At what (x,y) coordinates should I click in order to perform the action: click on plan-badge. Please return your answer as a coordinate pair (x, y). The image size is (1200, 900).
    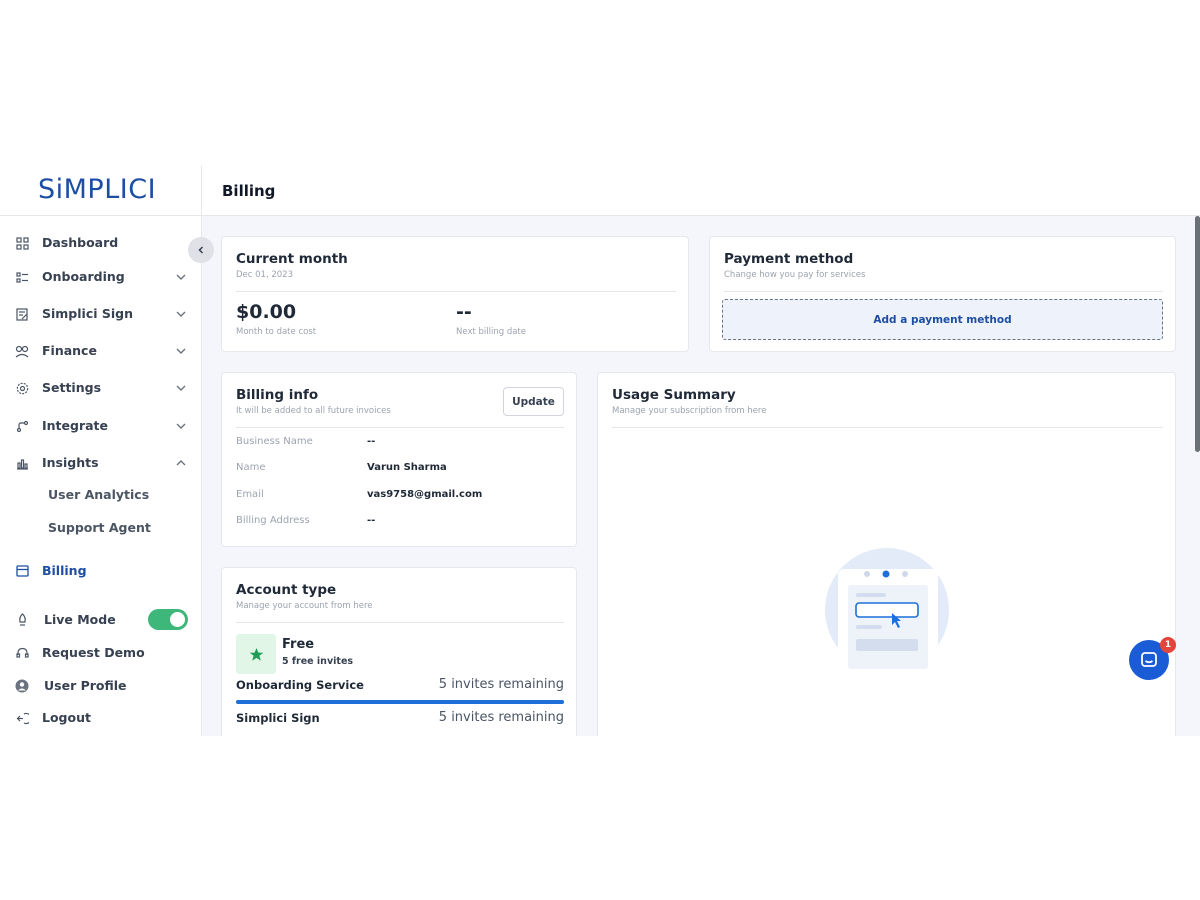
    Looking at the image, I should click on (256, 654).